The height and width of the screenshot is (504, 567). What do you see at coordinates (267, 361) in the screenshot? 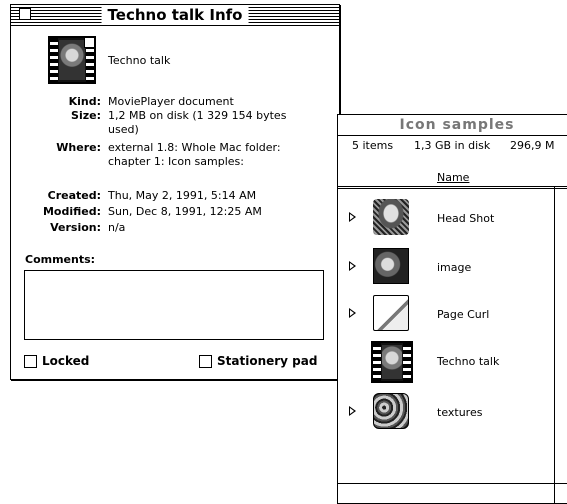
I see `stationery-pad-label: Stationery pad` at bounding box center [267, 361].